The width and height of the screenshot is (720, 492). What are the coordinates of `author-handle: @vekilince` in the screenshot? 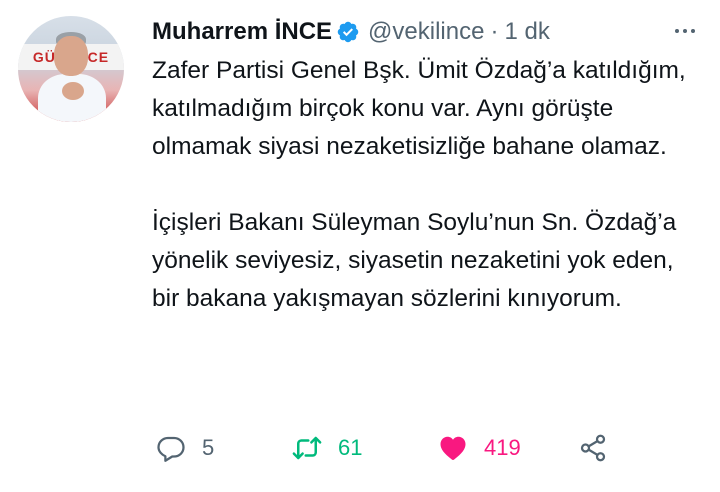 It's located at (426, 32).